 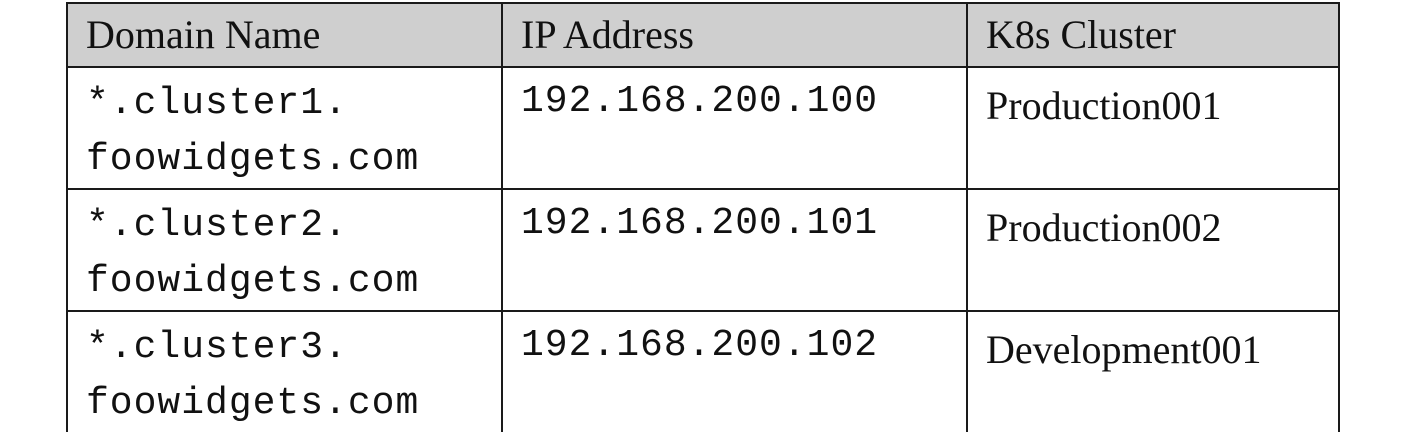 I want to click on ip-cell: 192.168.200.101, so click(x=734, y=250).